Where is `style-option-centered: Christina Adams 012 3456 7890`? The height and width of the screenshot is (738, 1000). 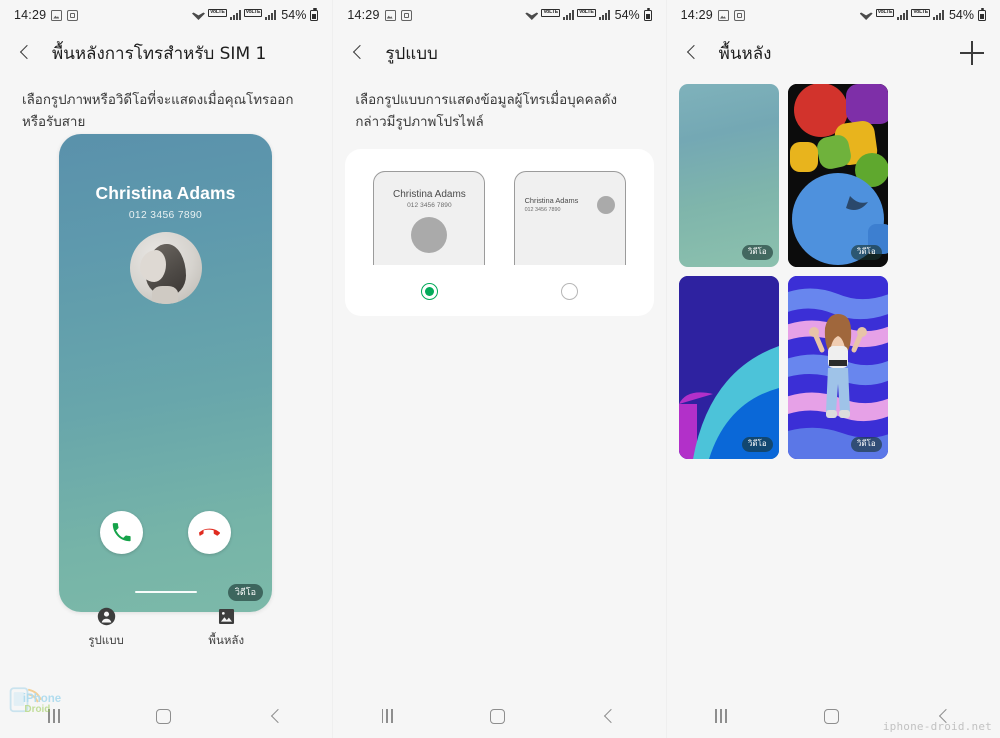
style-option-centered: Christina Adams 012 3456 7890 is located at coordinates (429, 236).